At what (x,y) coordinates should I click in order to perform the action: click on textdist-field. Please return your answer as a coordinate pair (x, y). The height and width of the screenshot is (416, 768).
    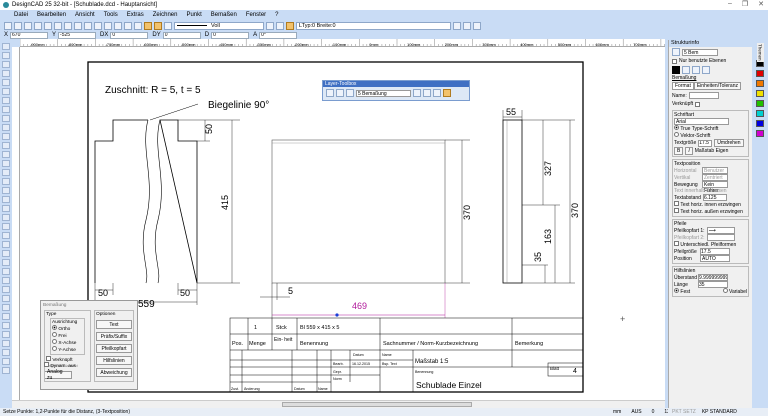
    Looking at the image, I should click on (714, 197).